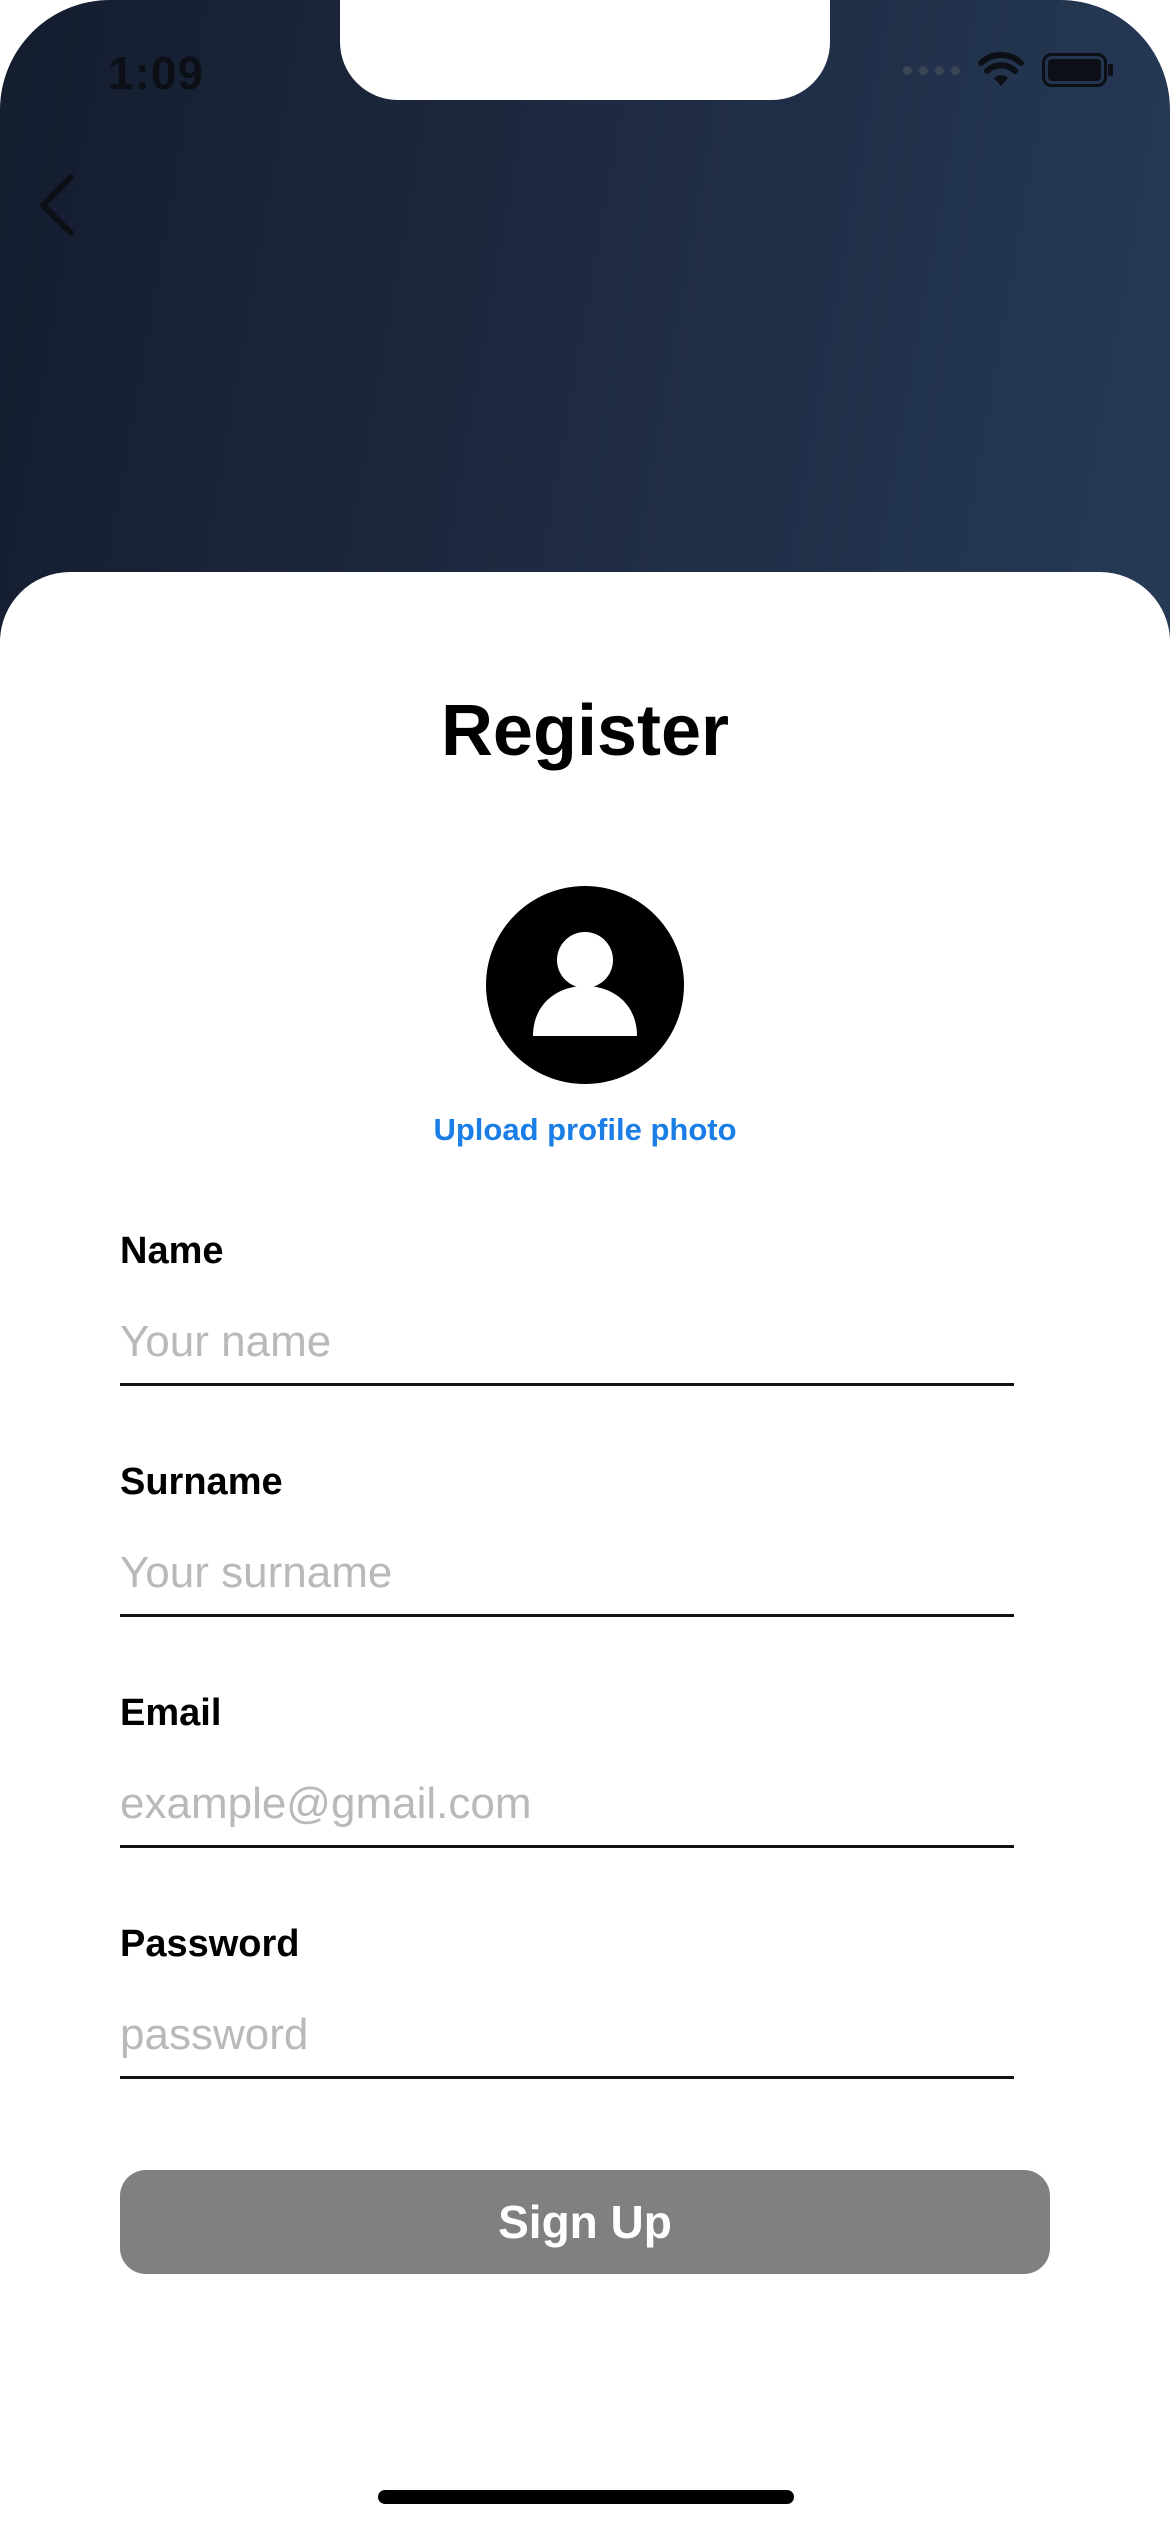  I want to click on user-placeholder-icon, so click(585, 984).